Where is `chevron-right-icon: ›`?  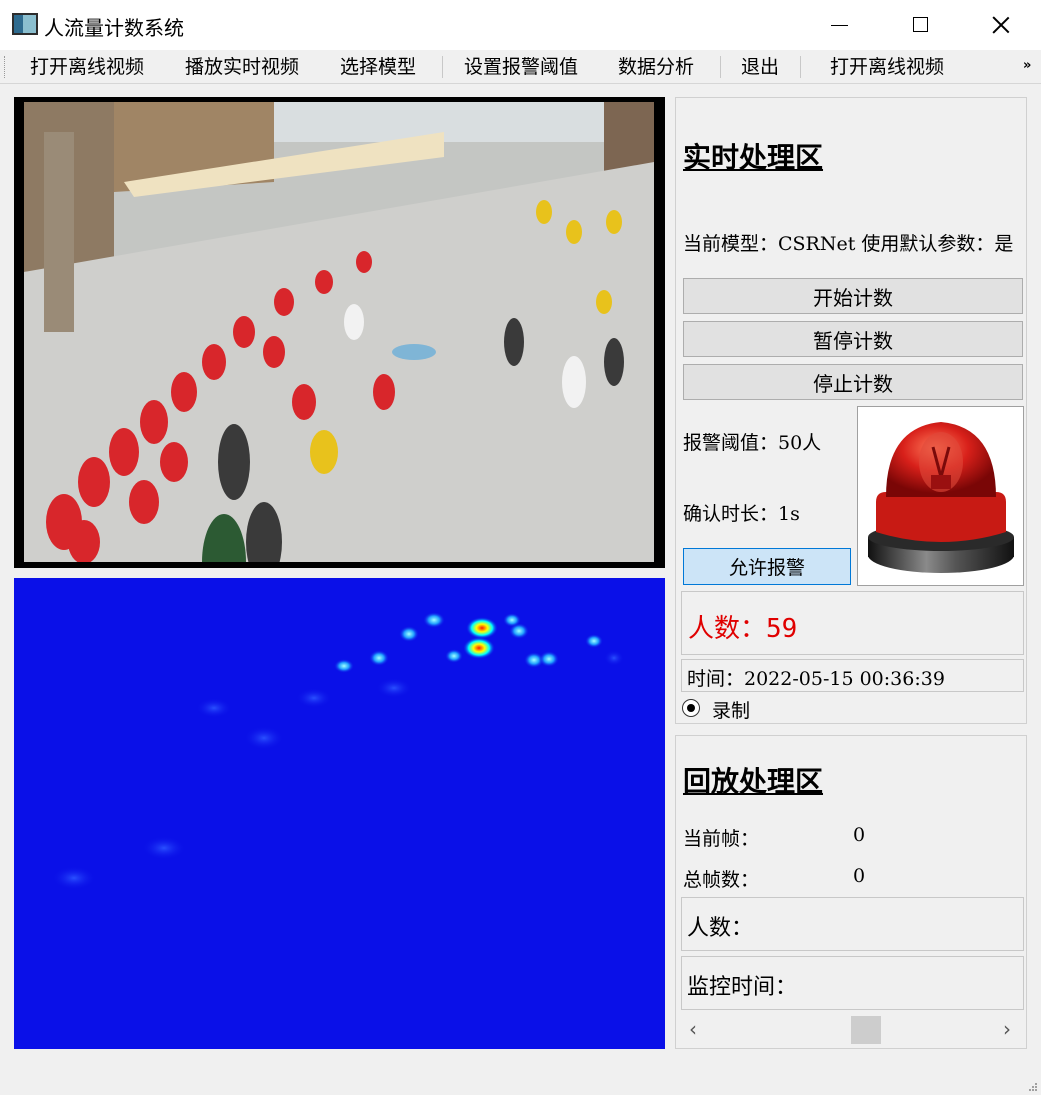 chevron-right-icon: › is located at coordinates (1007, 1029).